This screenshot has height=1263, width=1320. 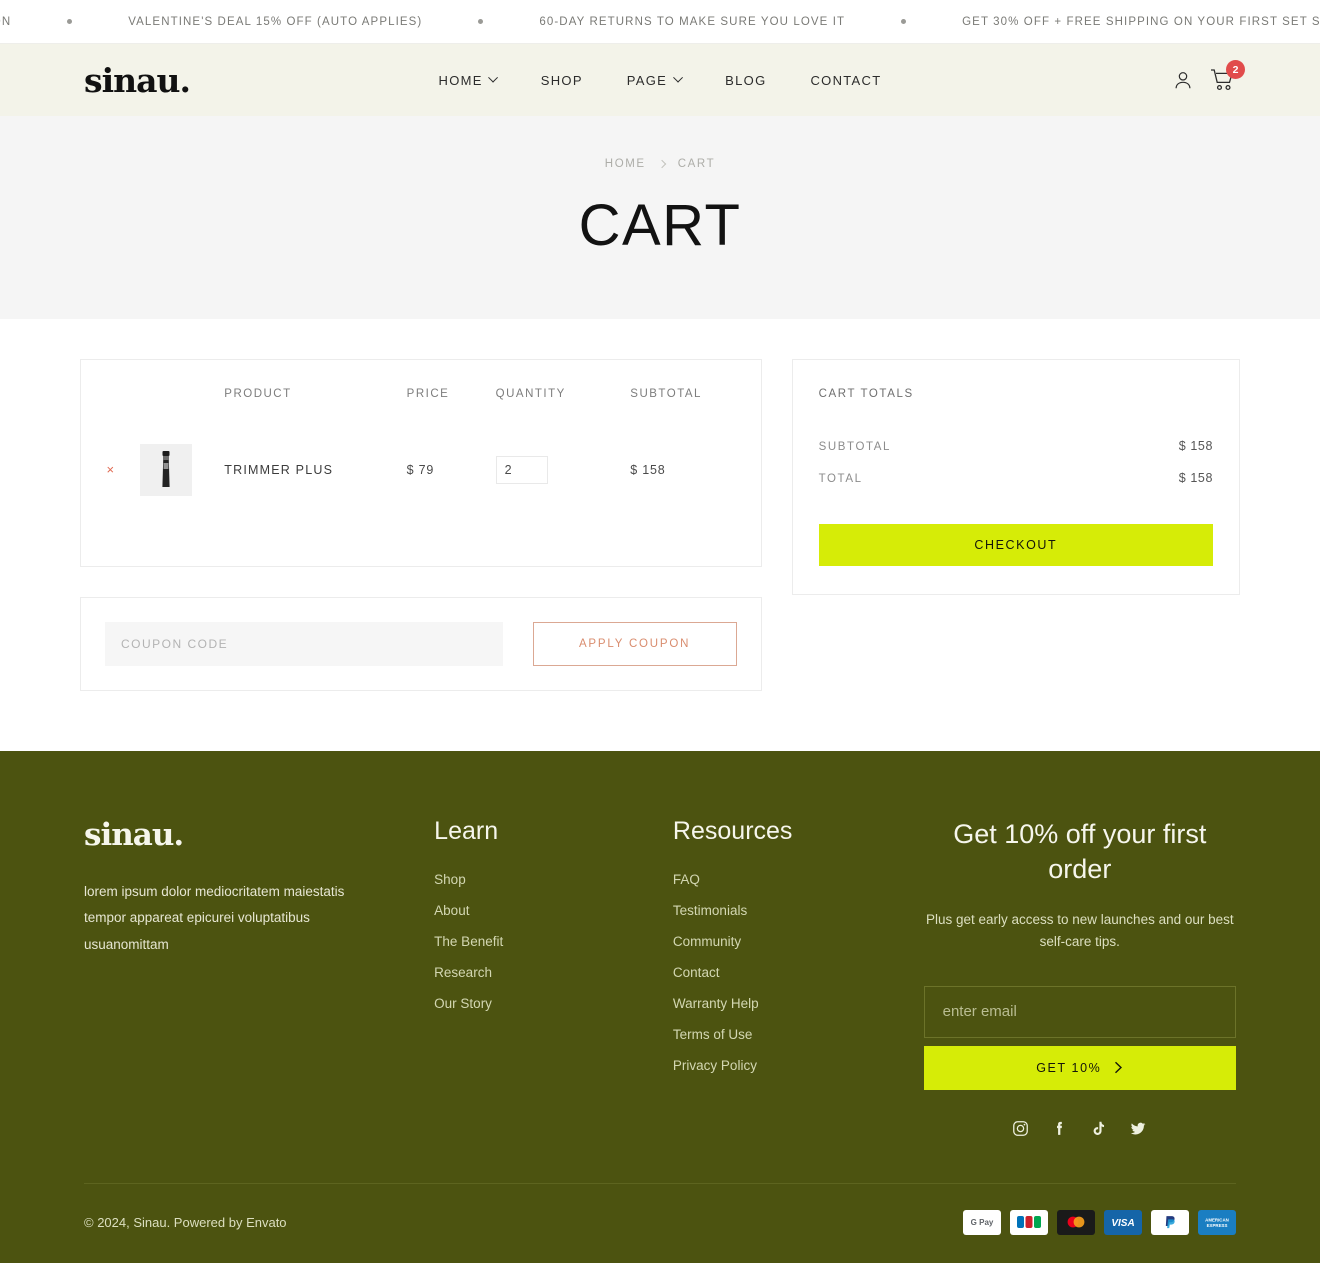 I want to click on amex-glyph: AMERICAN EXPRESS, so click(x=1217, y=1223).